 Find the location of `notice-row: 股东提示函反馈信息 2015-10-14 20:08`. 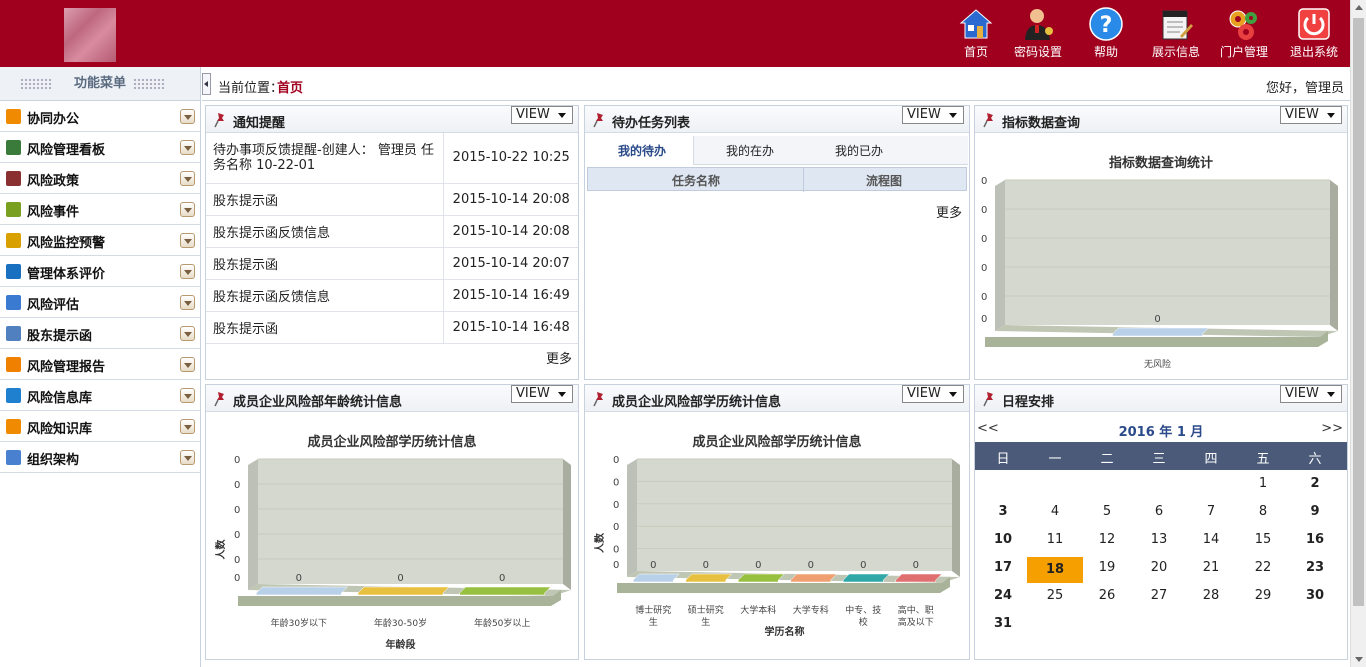

notice-row: 股东提示函反馈信息 2015-10-14 20:08 is located at coordinates (392, 231).